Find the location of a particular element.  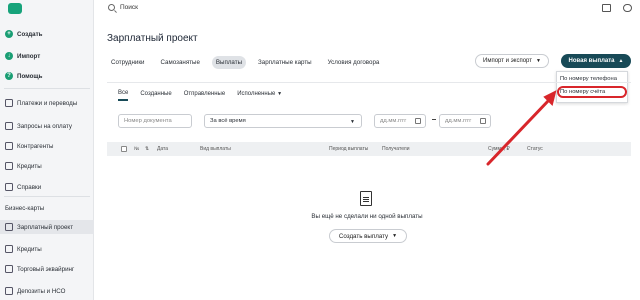

sidebar-item-label: Зарплатный проект is located at coordinates (45, 227).